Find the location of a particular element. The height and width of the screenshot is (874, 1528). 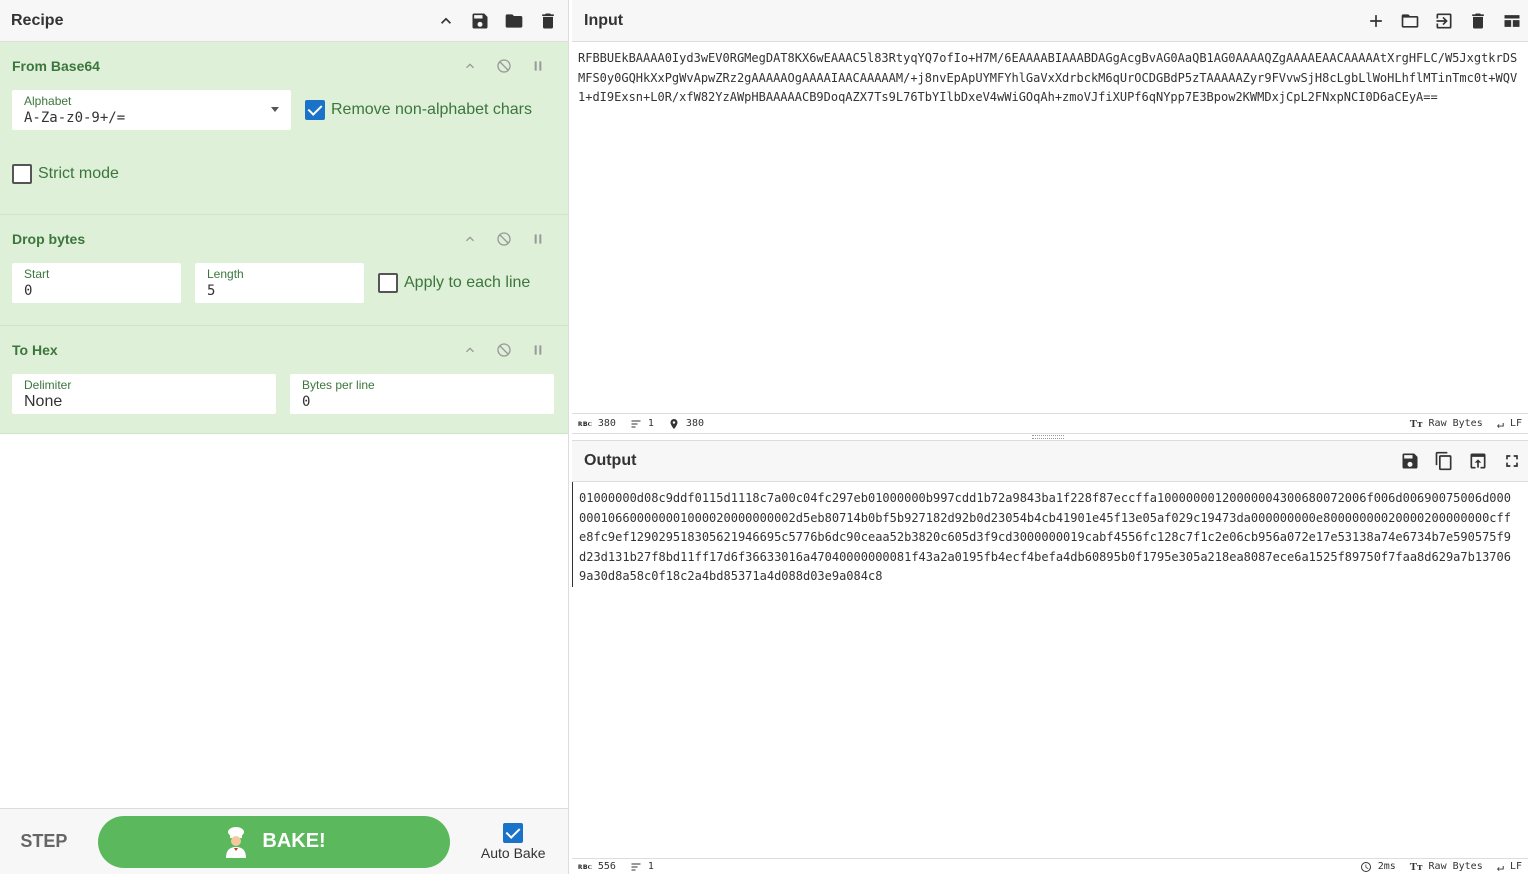

auto-bake-checkbox: Auto Bake is located at coordinates (513, 841).